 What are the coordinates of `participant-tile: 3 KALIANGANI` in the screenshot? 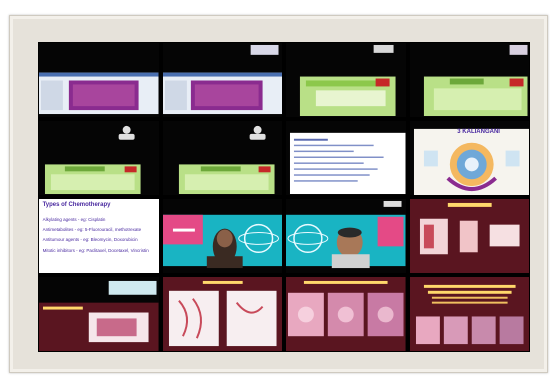 It's located at (469, 158).